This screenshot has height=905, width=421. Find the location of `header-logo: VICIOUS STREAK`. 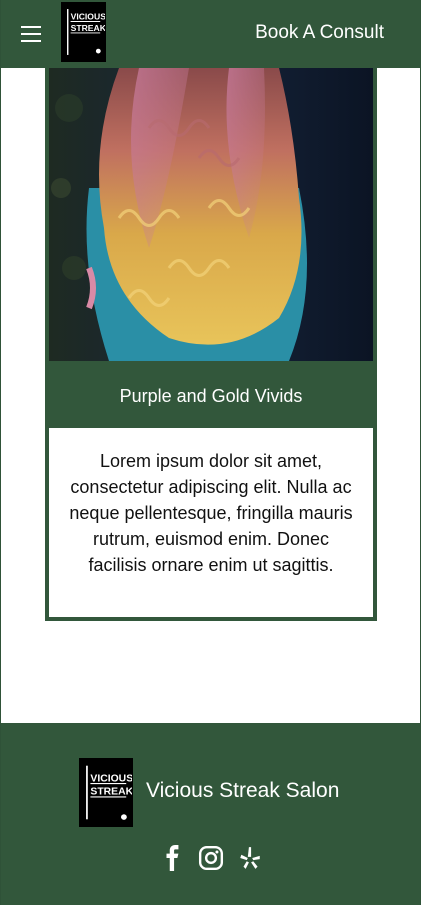

header-logo: VICIOUS STREAK is located at coordinates (83, 32).